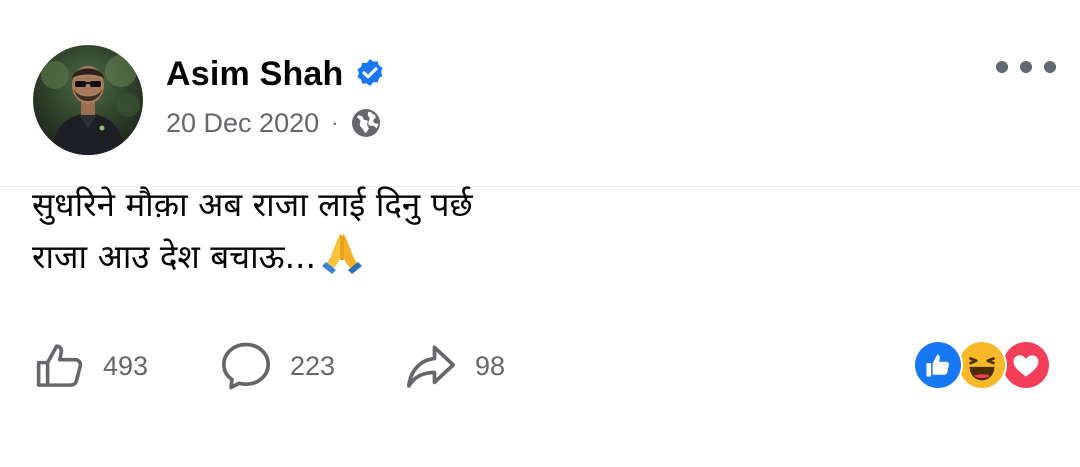 The image size is (1080, 467). What do you see at coordinates (1026, 365) in the screenshot?
I see `love-reaction-icon` at bounding box center [1026, 365].